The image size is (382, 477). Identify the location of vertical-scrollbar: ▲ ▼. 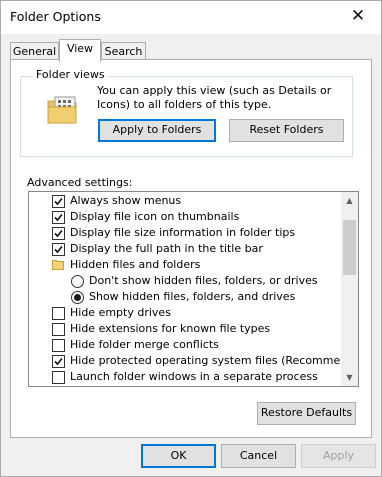
(349, 289).